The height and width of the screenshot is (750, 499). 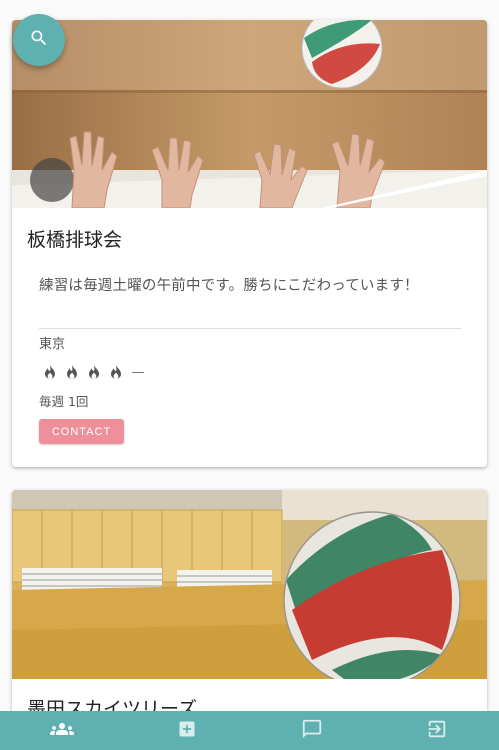 I want to click on logout-icon, so click(x=437, y=731).